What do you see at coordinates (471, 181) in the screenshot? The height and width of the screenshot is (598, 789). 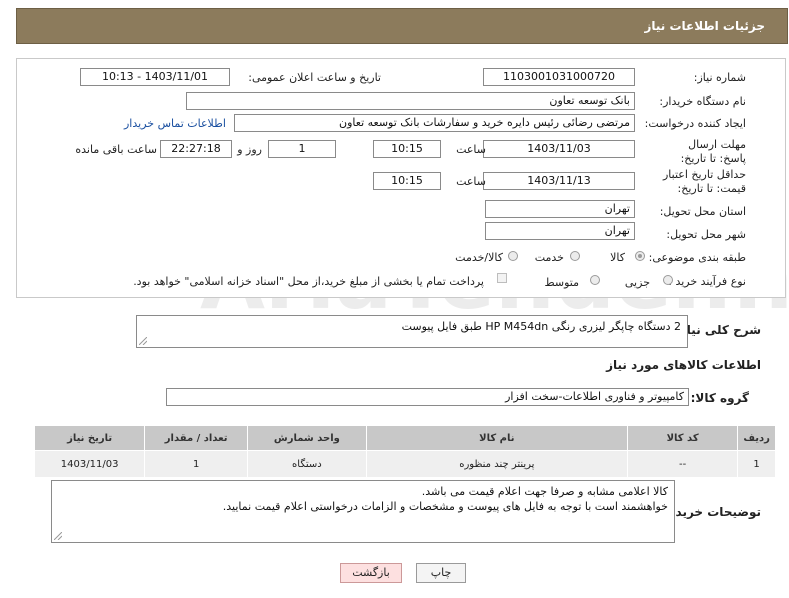 I see `validity-time-label: ساعت` at bounding box center [471, 181].